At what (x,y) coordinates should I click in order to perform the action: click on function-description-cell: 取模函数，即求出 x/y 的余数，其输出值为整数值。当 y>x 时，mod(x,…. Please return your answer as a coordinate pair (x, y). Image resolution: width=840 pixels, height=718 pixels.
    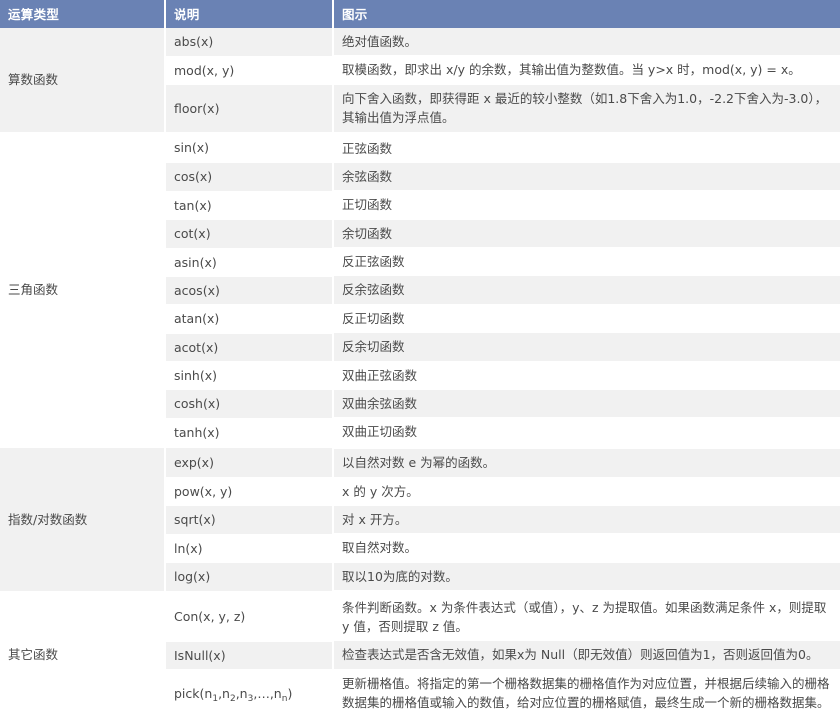
    Looking at the image, I should click on (587, 70).